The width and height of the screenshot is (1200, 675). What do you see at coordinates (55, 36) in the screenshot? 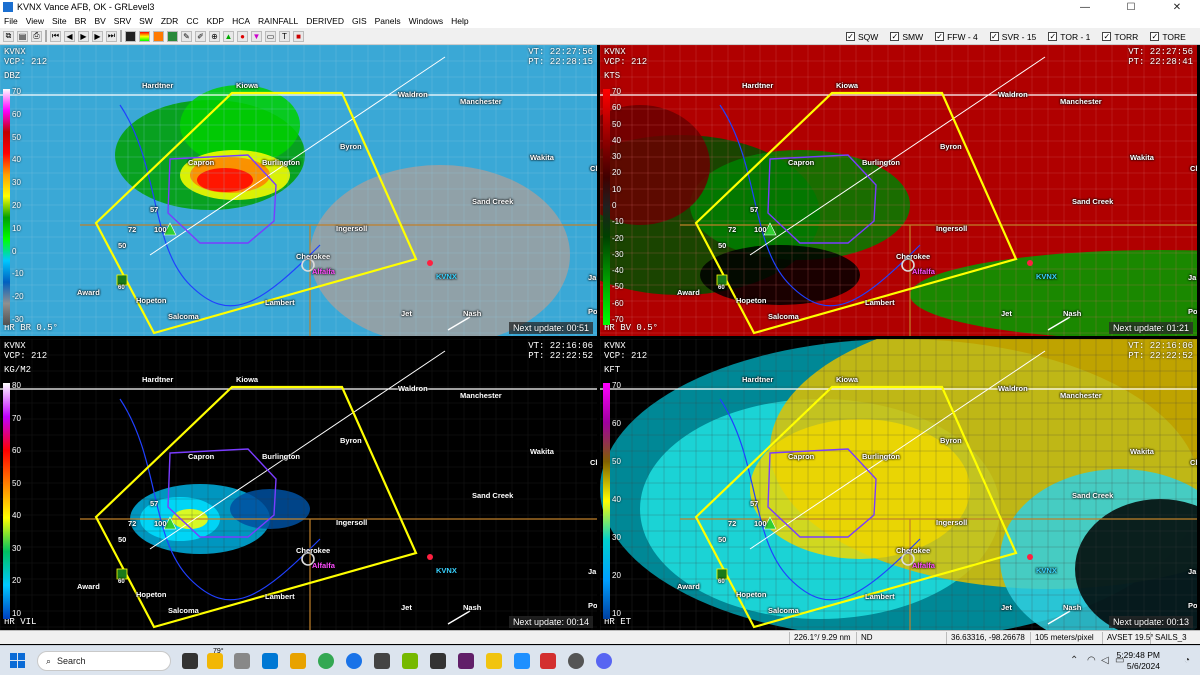
I see `first-frame-icon: ⏮` at bounding box center [55, 36].